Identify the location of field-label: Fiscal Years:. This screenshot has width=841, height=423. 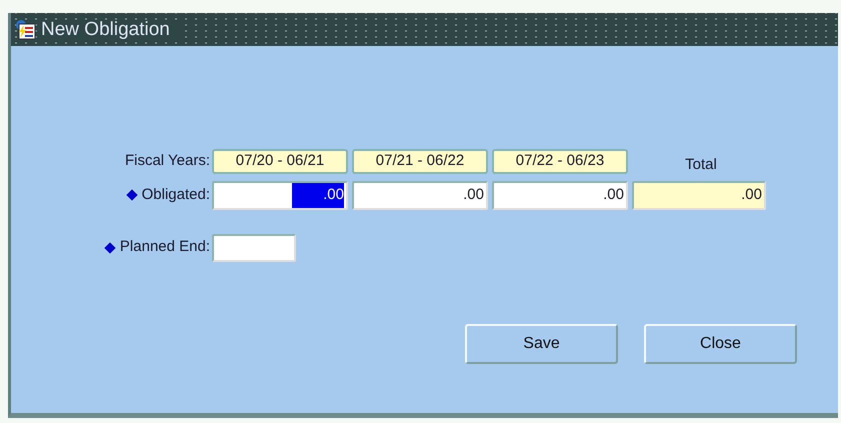
(167, 161).